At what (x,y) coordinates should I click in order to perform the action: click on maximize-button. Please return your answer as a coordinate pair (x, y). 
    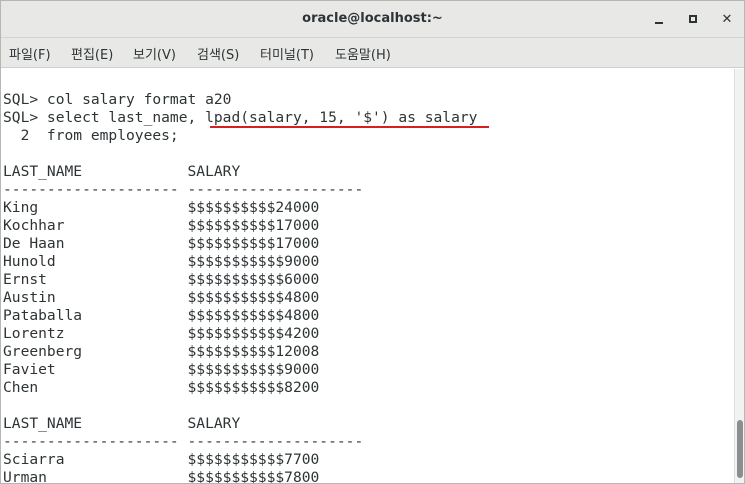
    Looking at the image, I should click on (693, 19).